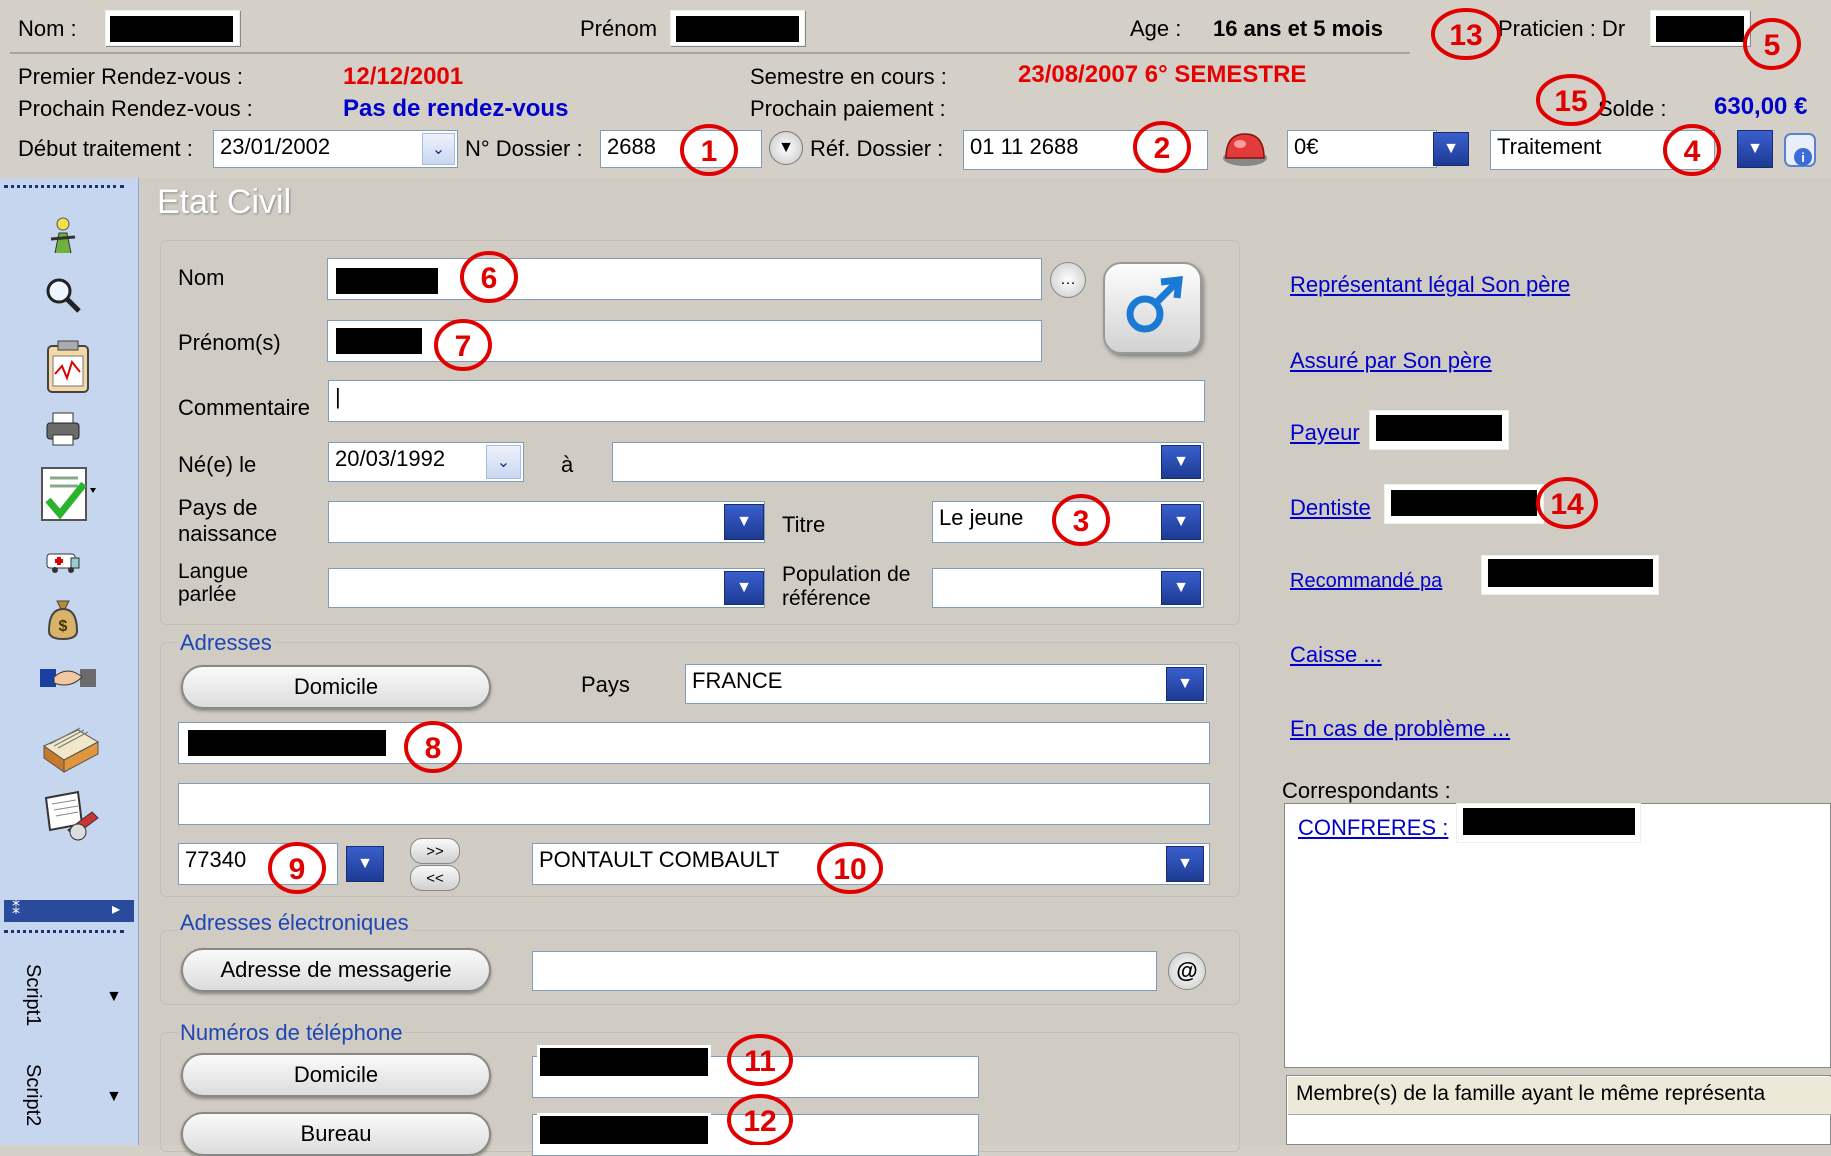  What do you see at coordinates (1366, 581) in the screenshot?
I see `recommande-link: Recommandé pa` at bounding box center [1366, 581].